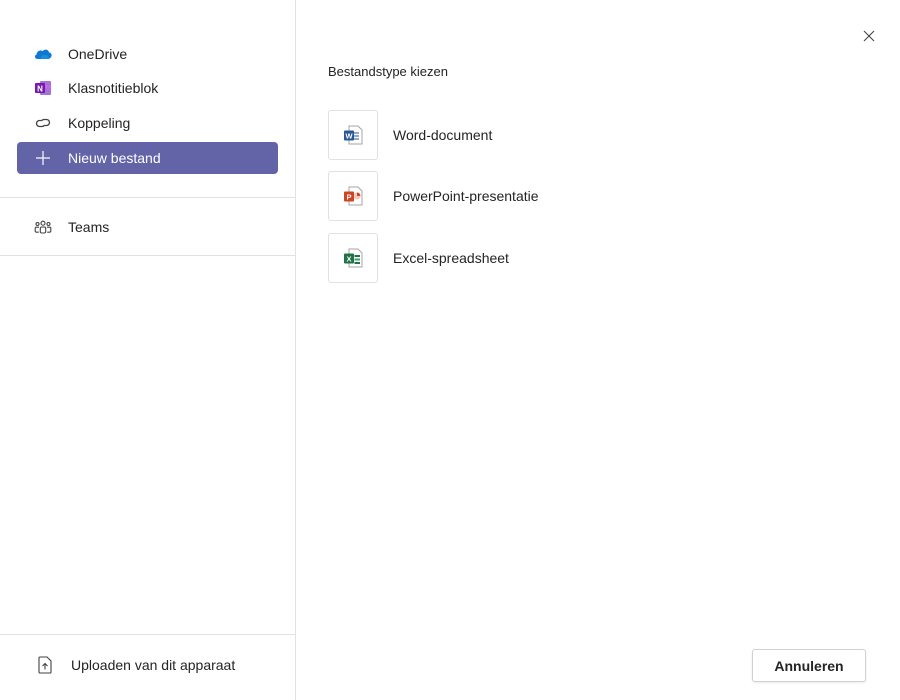 Image resolution: width=900 pixels, height=700 pixels. What do you see at coordinates (98, 54) in the screenshot?
I see `sidebar-item-label: OneDrive` at bounding box center [98, 54].